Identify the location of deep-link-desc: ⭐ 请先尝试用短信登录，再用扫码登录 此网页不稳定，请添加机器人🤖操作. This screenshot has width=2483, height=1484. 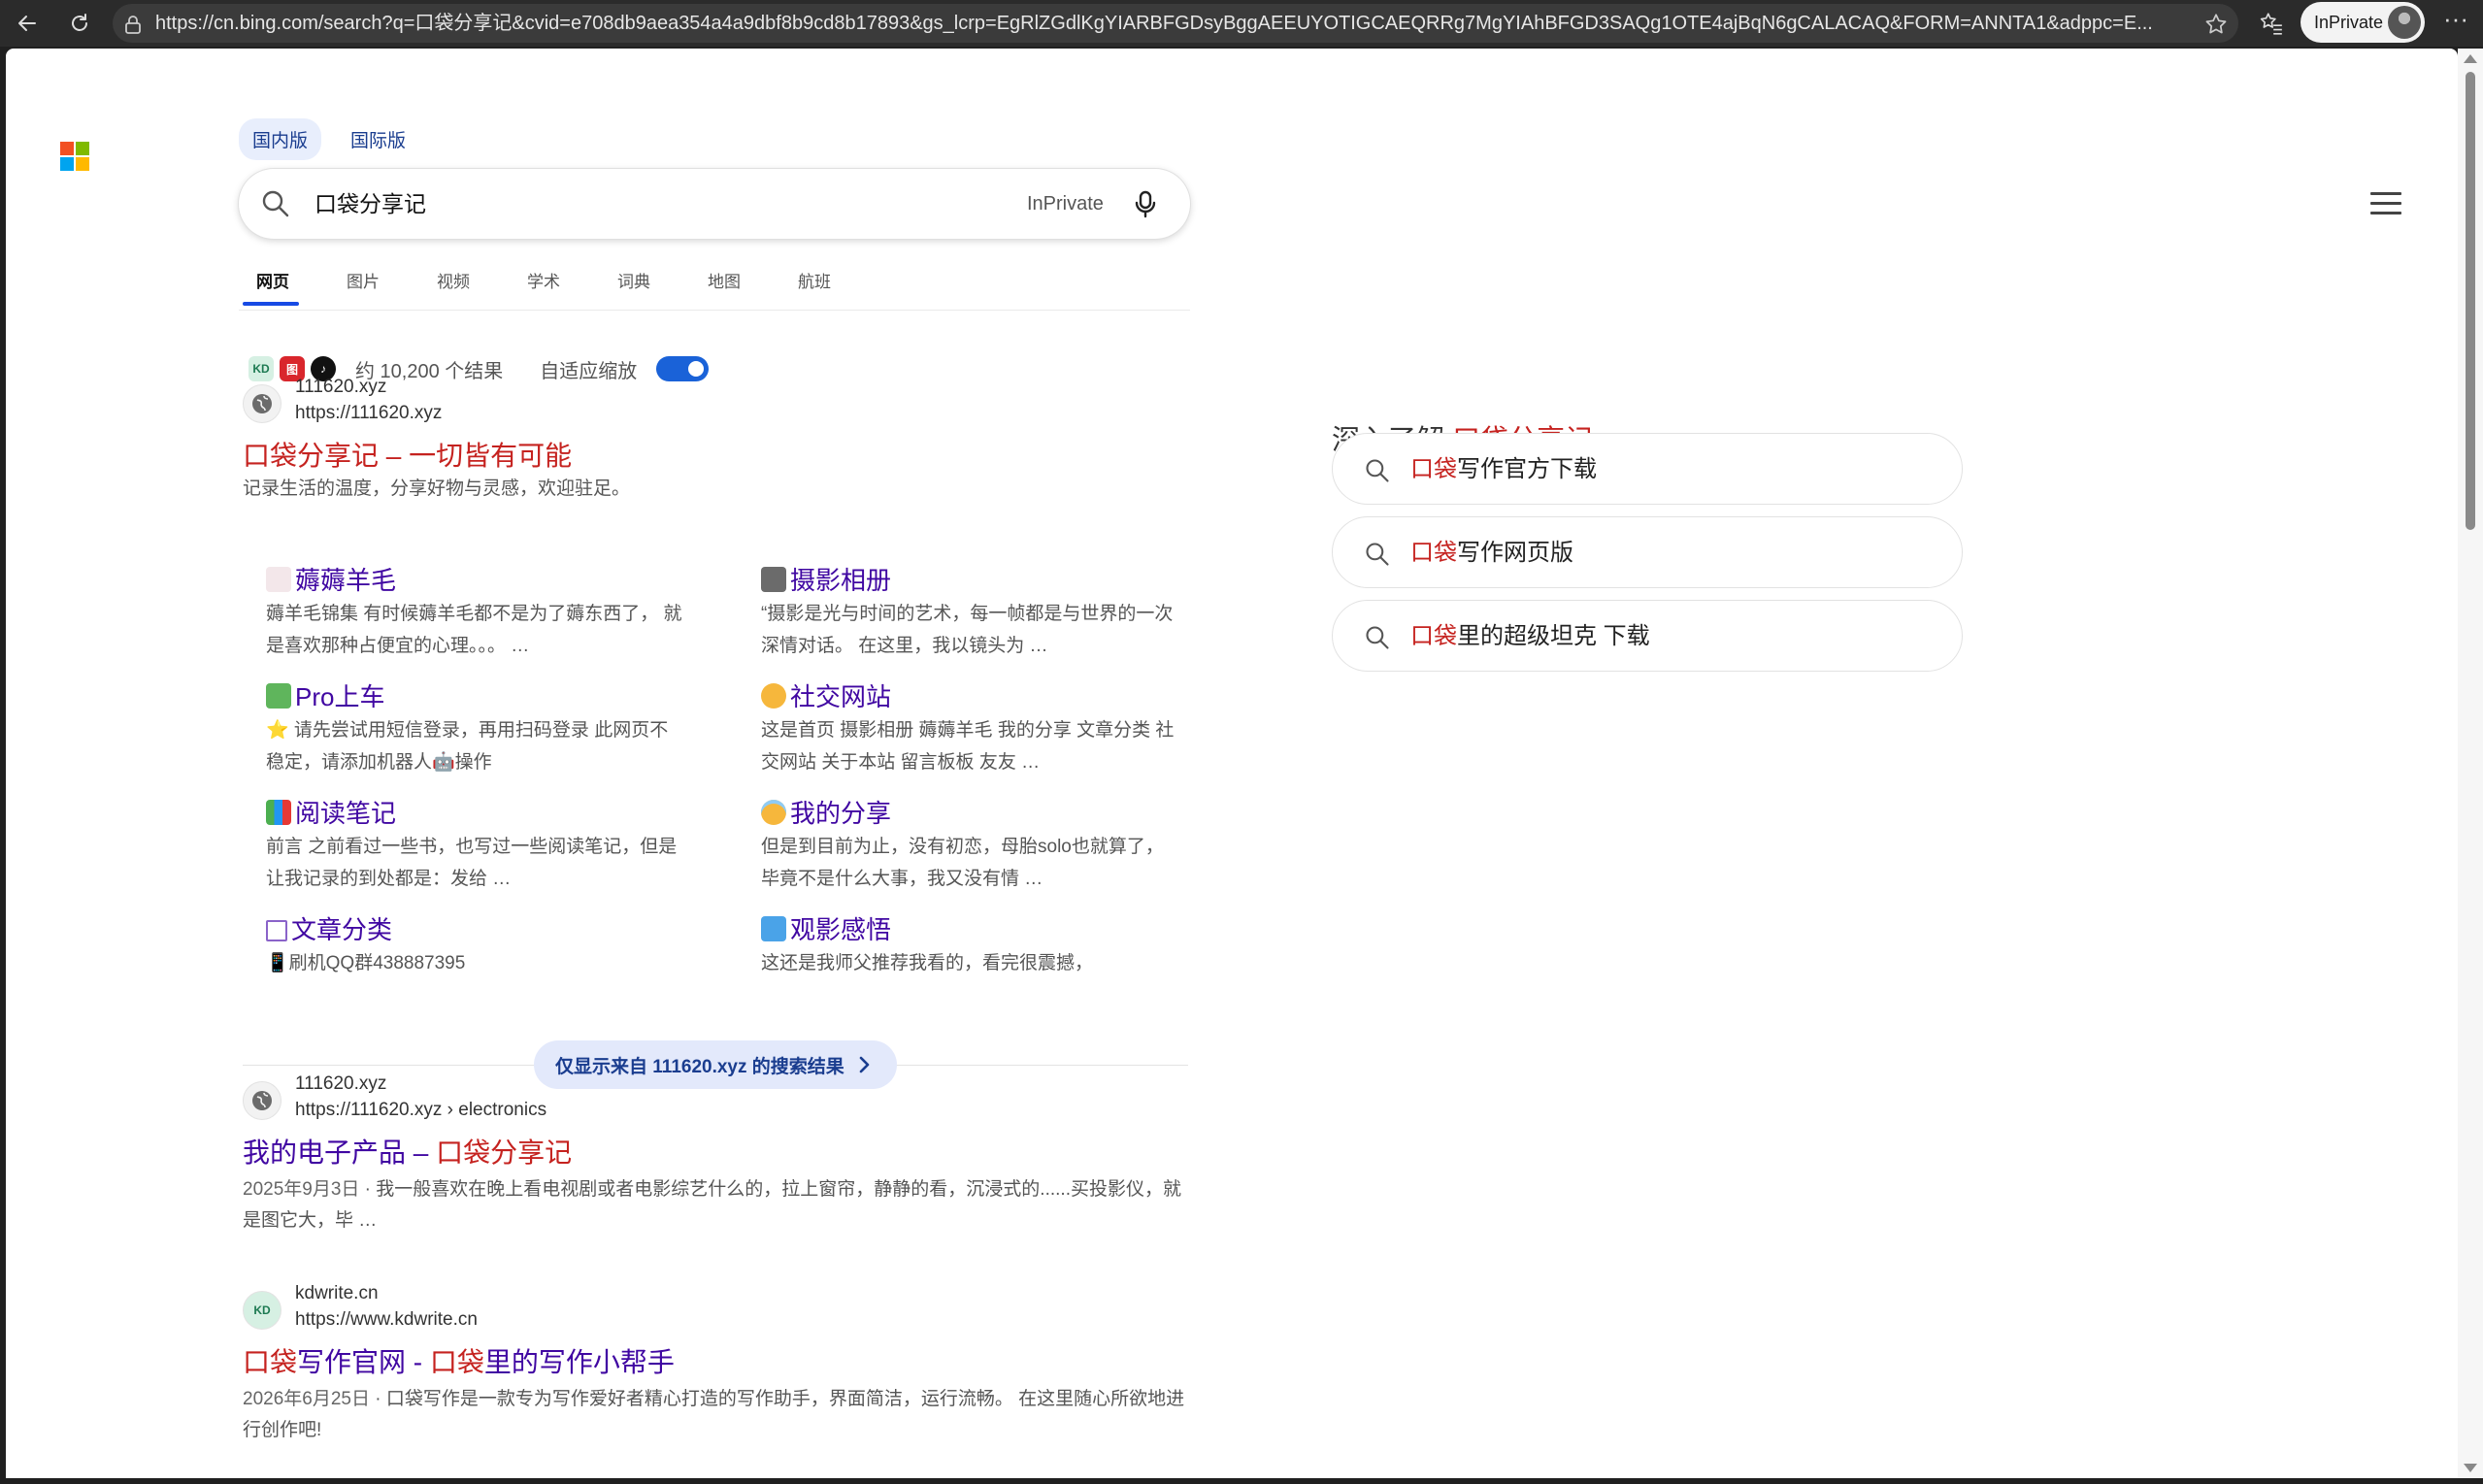
(467, 746).